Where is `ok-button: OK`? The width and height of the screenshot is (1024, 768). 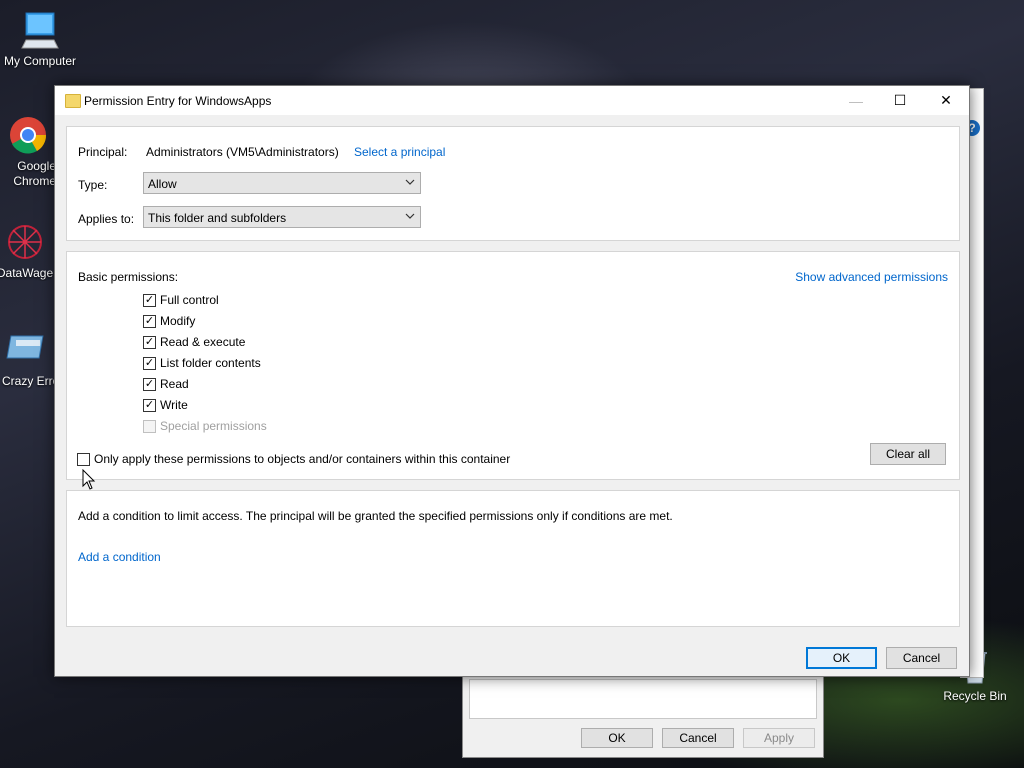
ok-button: OK is located at coordinates (841, 658).